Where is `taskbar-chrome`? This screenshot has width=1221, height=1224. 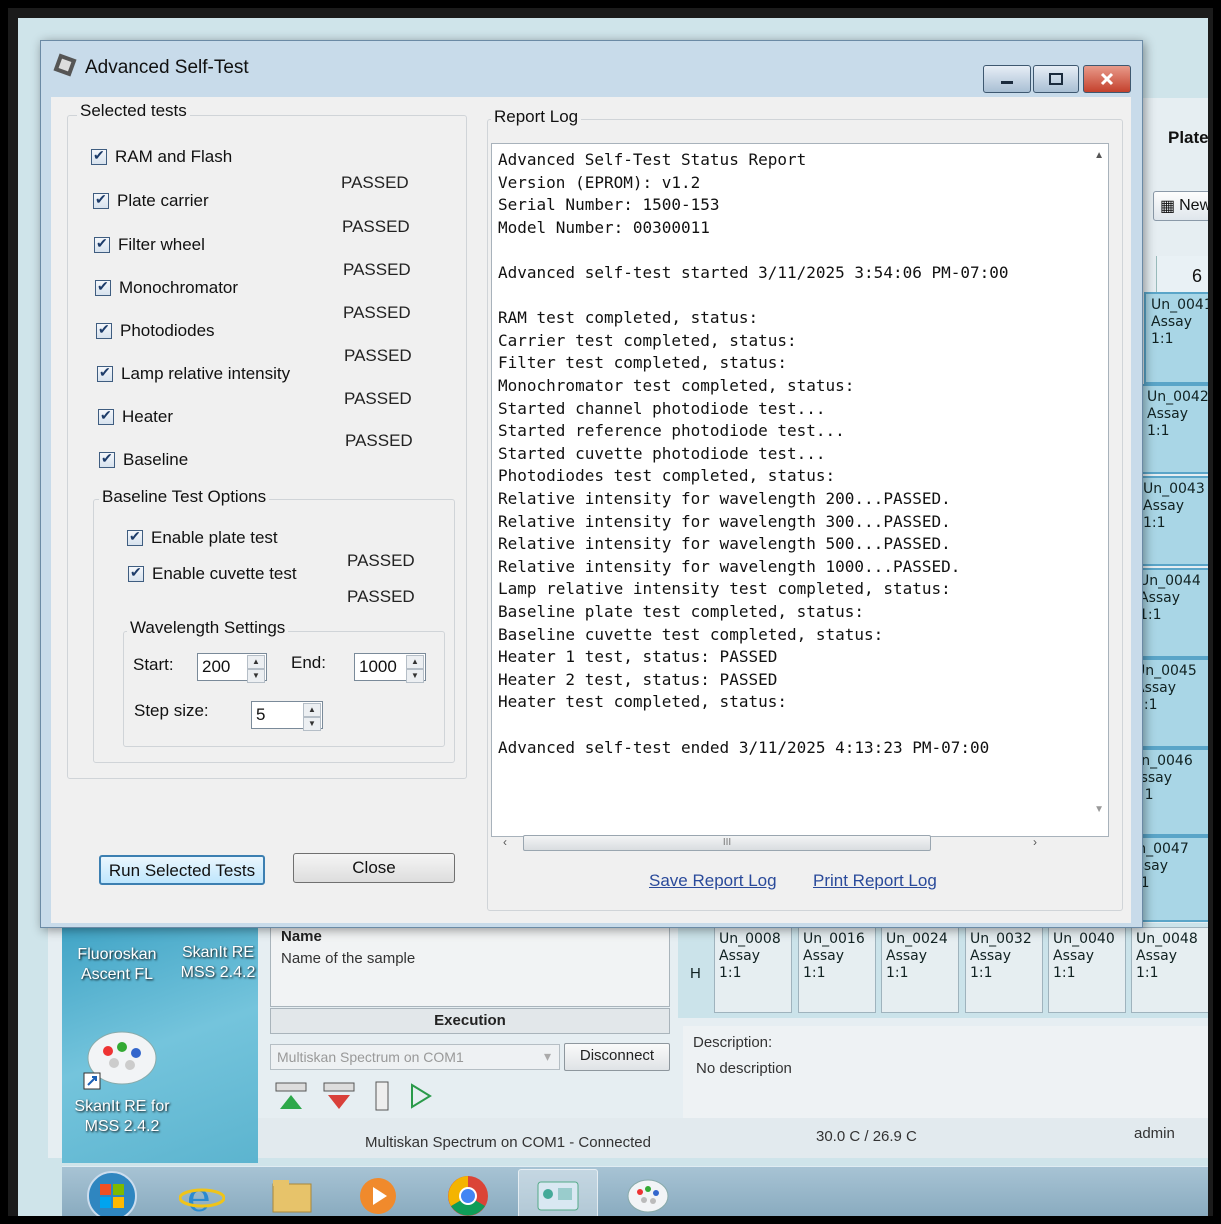
taskbar-chrome is located at coordinates (468, 1192).